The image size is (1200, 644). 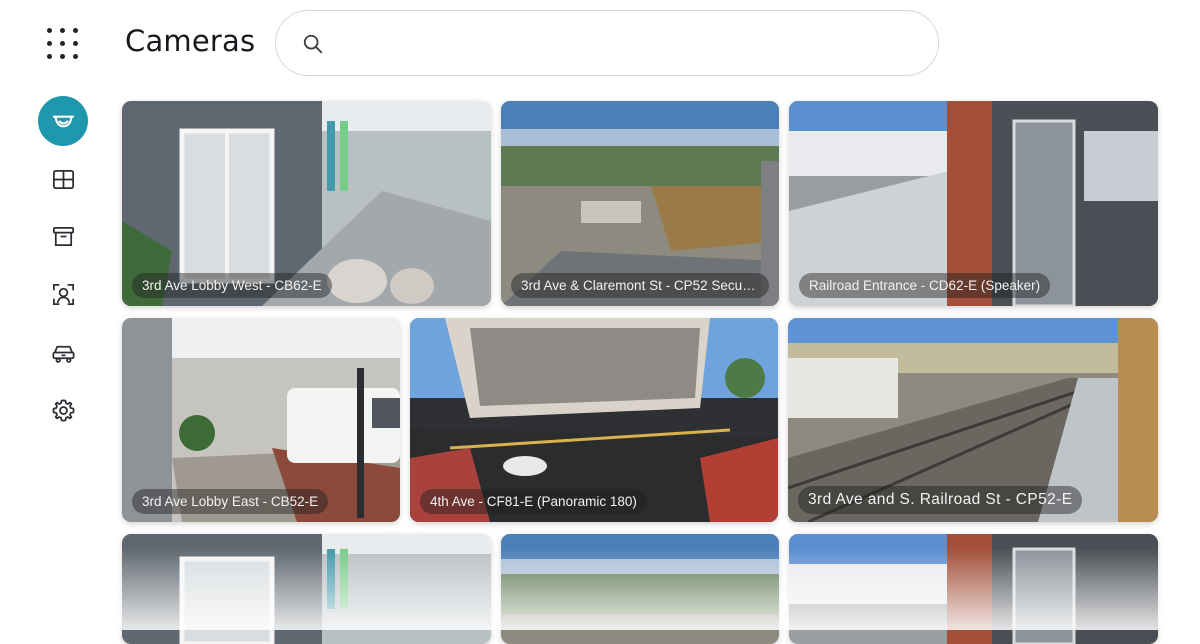 I want to click on car-icon, so click(x=63, y=354).